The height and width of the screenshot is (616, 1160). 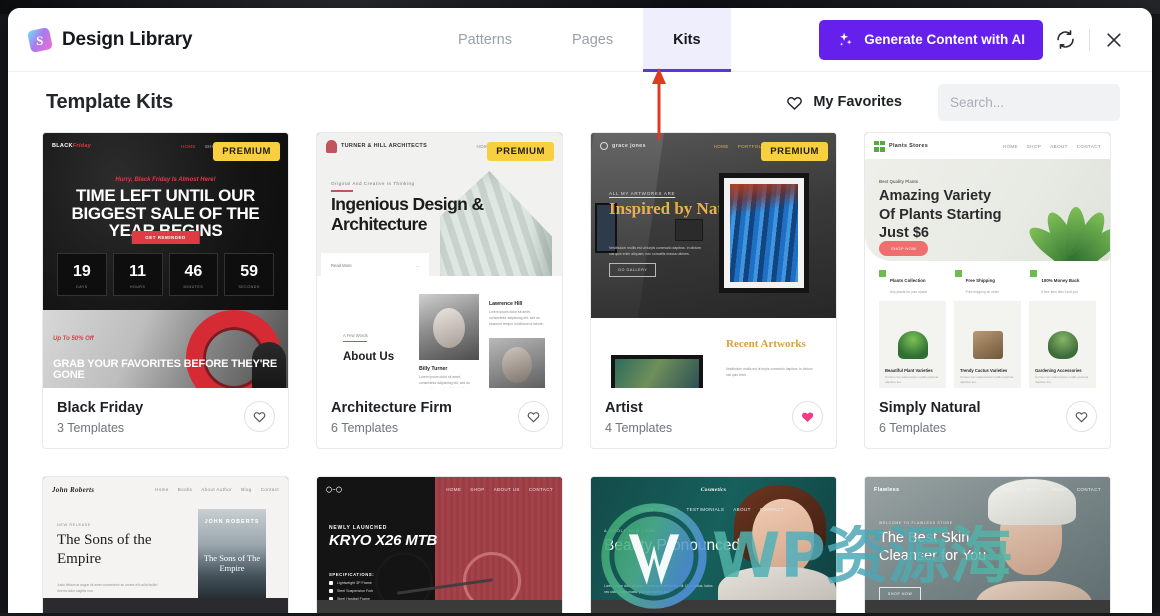 What do you see at coordinates (983, 370) in the screenshot?
I see `product-title: Trendy Cactus Varieties` at bounding box center [983, 370].